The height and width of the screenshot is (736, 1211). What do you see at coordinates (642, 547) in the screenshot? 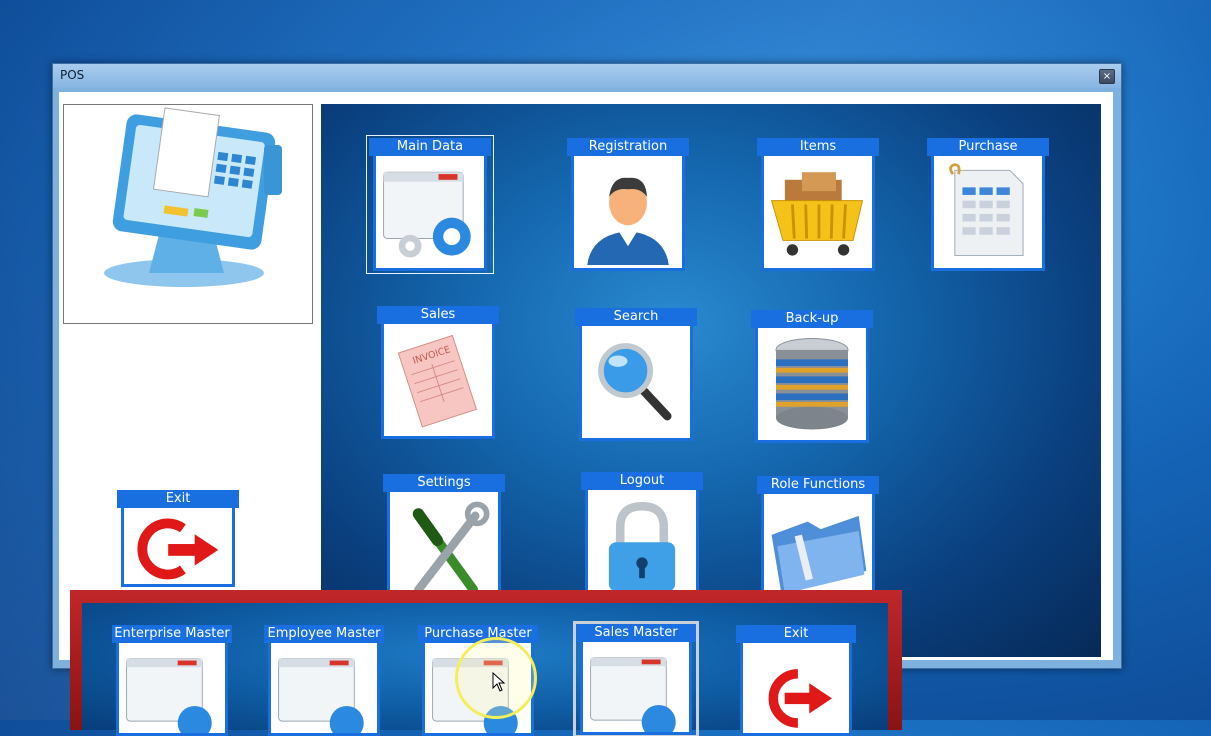
I see `padlock-icon` at bounding box center [642, 547].